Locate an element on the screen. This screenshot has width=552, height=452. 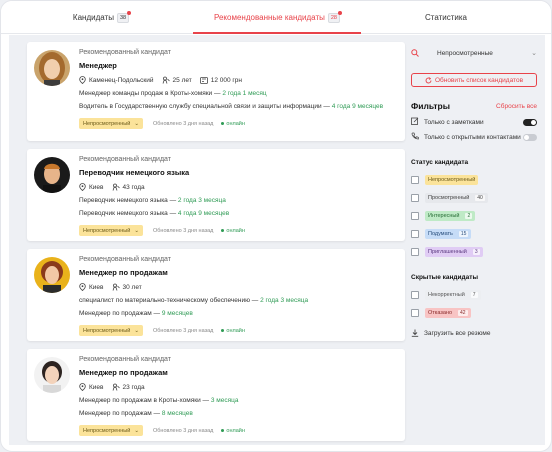
status-select: Непросмотренные ⌄ is located at coordinates (474, 53).